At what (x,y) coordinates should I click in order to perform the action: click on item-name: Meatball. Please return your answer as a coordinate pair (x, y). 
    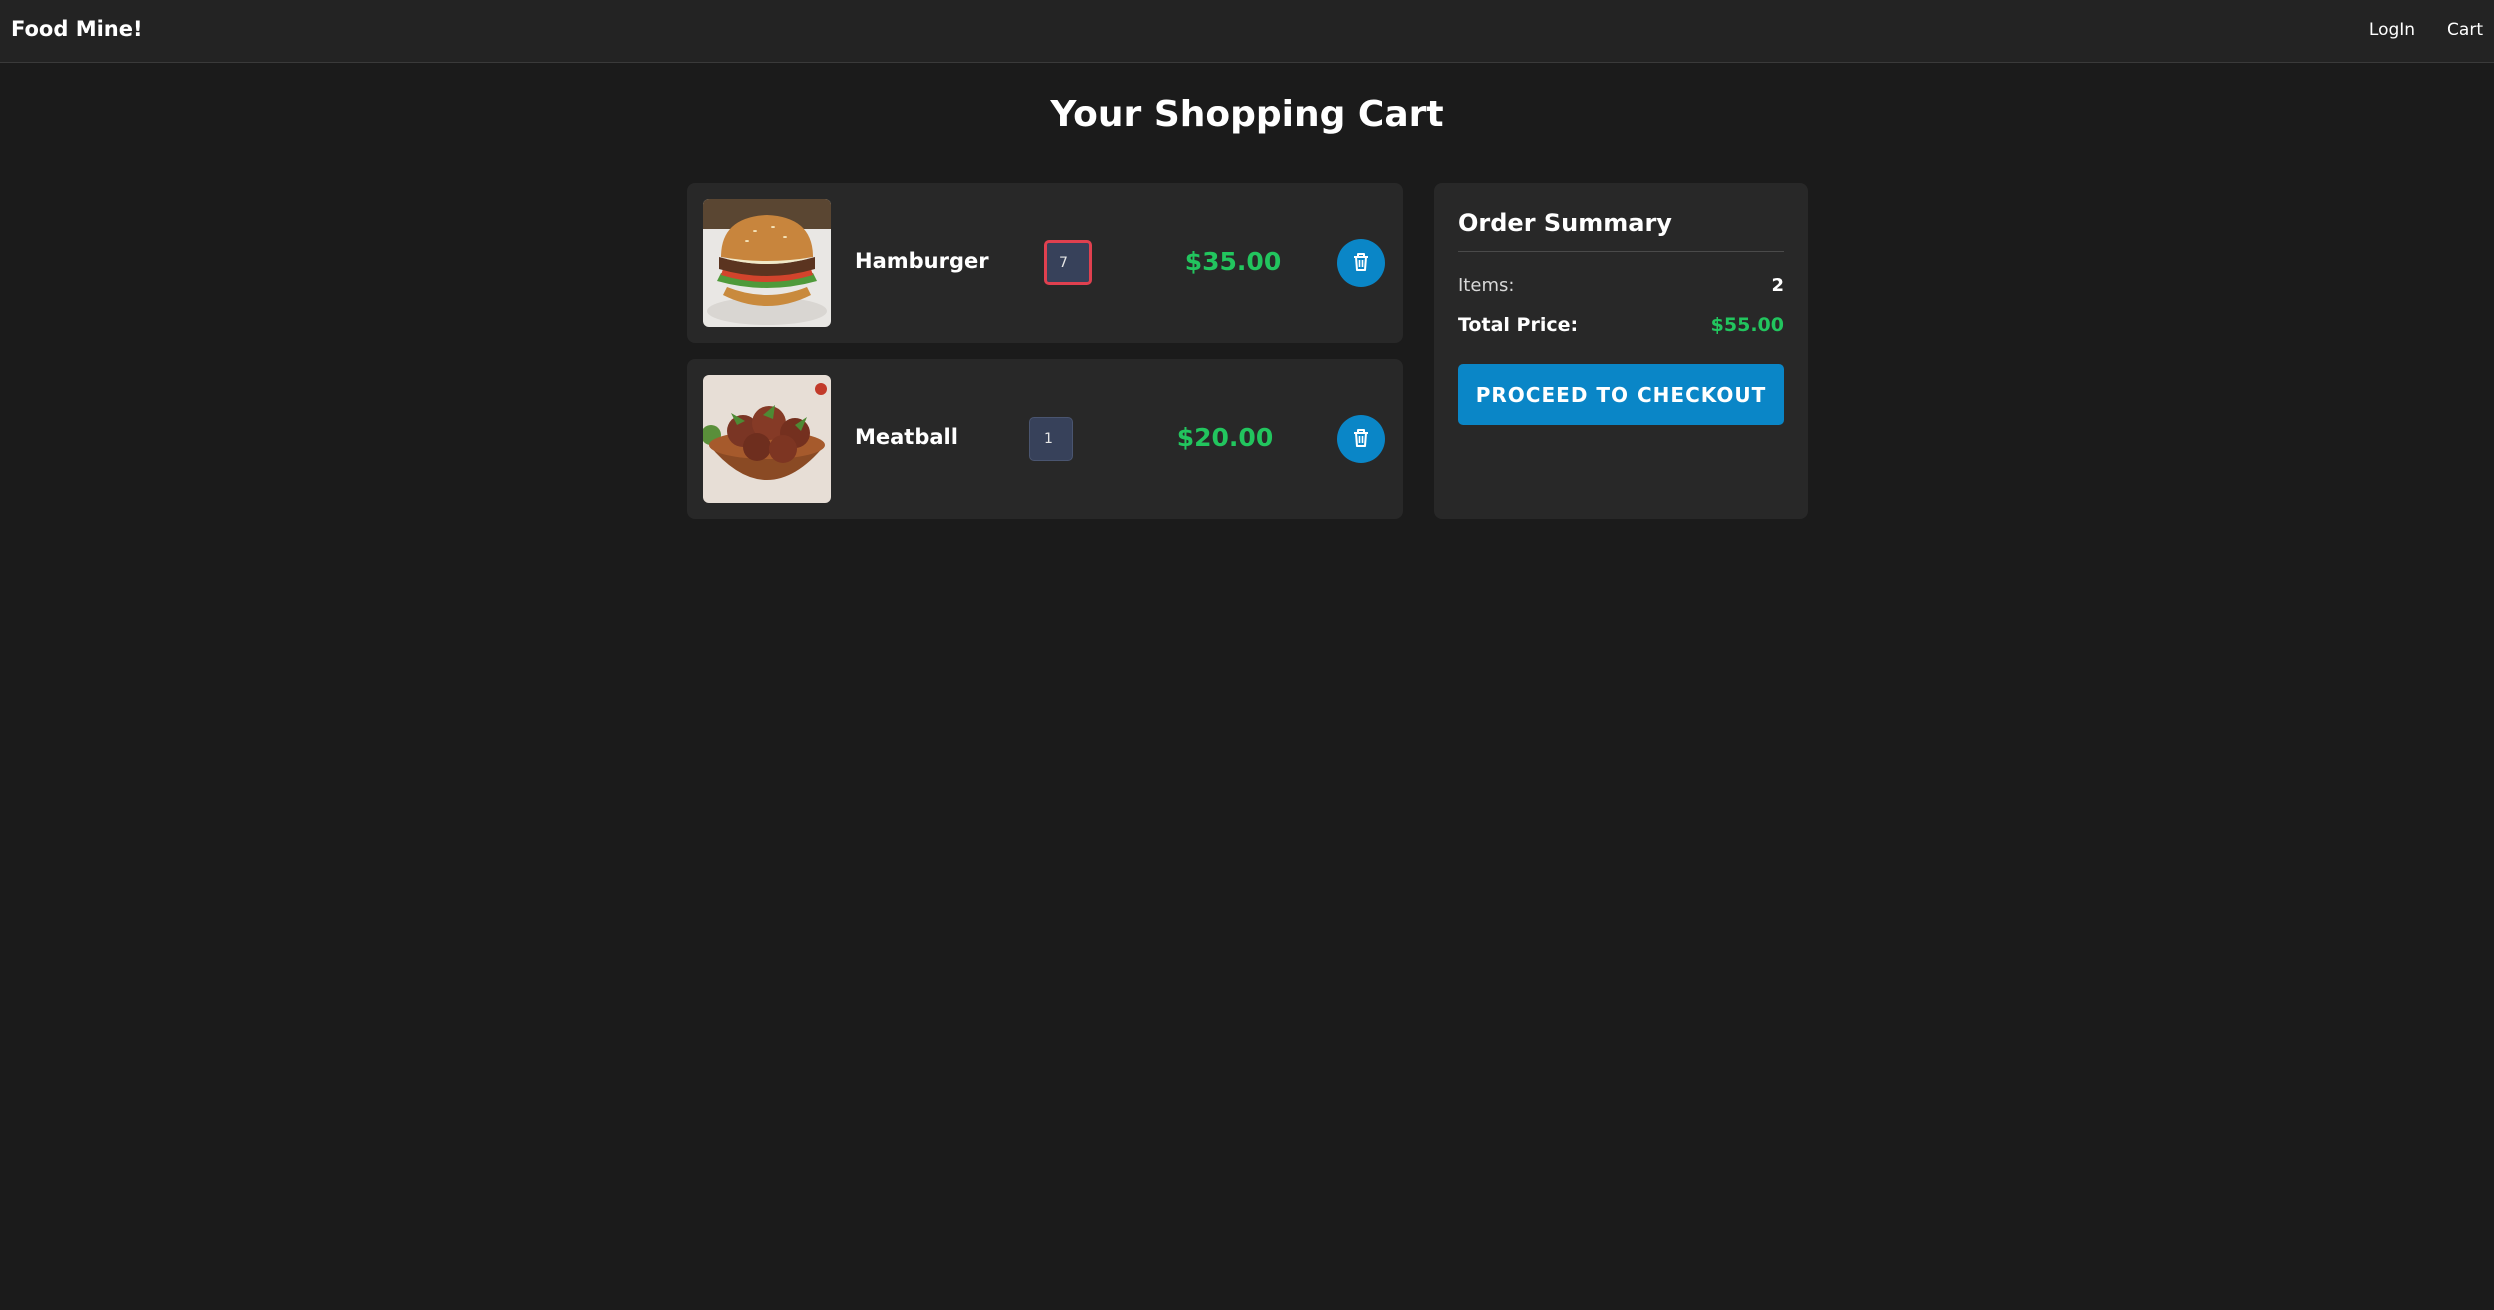
    Looking at the image, I should click on (906, 437).